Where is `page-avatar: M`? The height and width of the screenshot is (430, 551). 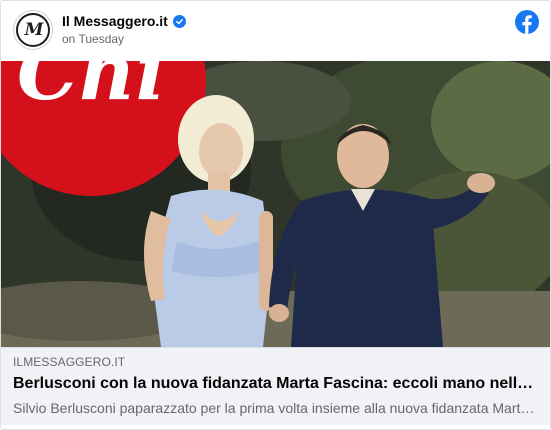 page-avatar: M is located at coordinates (33, 30).